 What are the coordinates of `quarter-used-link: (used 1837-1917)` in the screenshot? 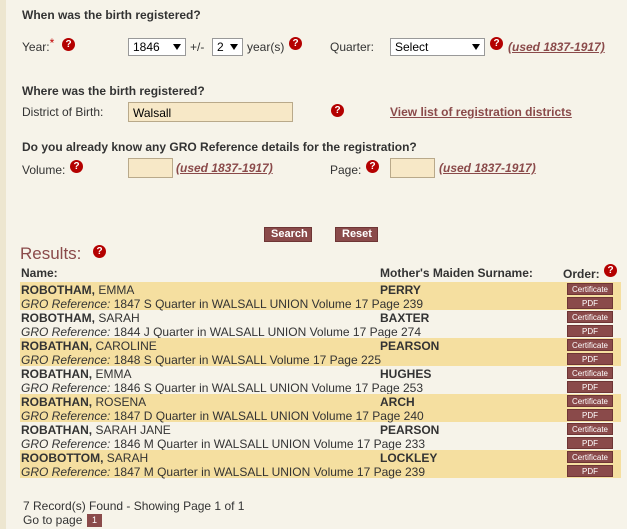 It's located at (556, 47).